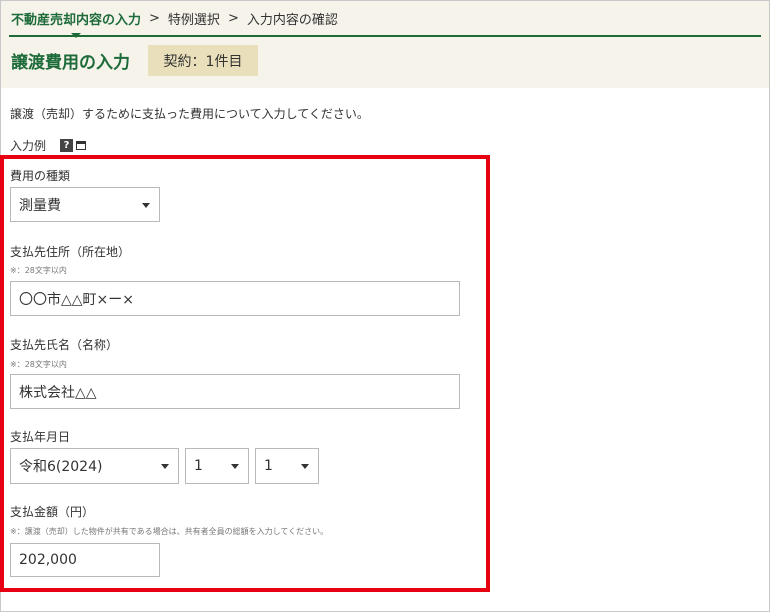 This screenshot has width=770, height=612. What do you see at coordinates (38, 364) in the screenshot?
I see `payee-name-note: ※：28文字以内` at bounding box center [38, 364].